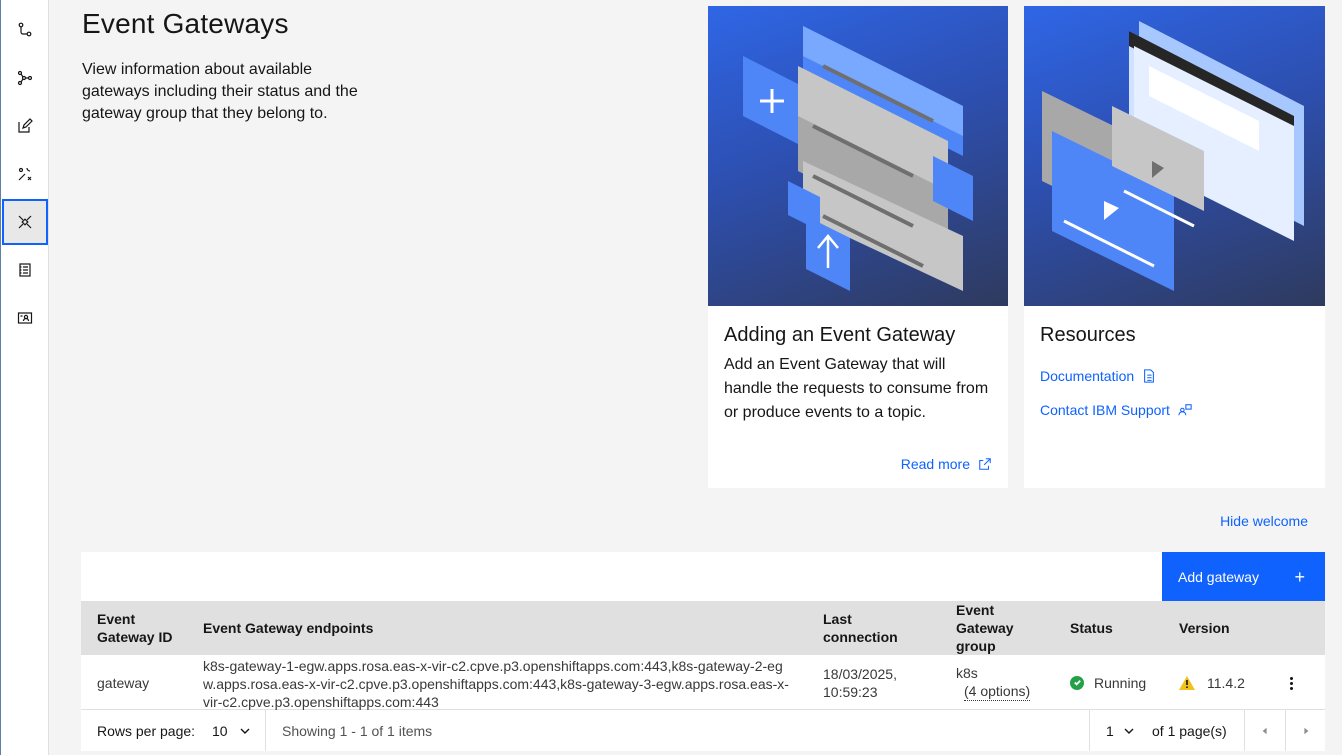  I want to click on header-endpoints: Event Gateway endpoints, so click(288, 628).